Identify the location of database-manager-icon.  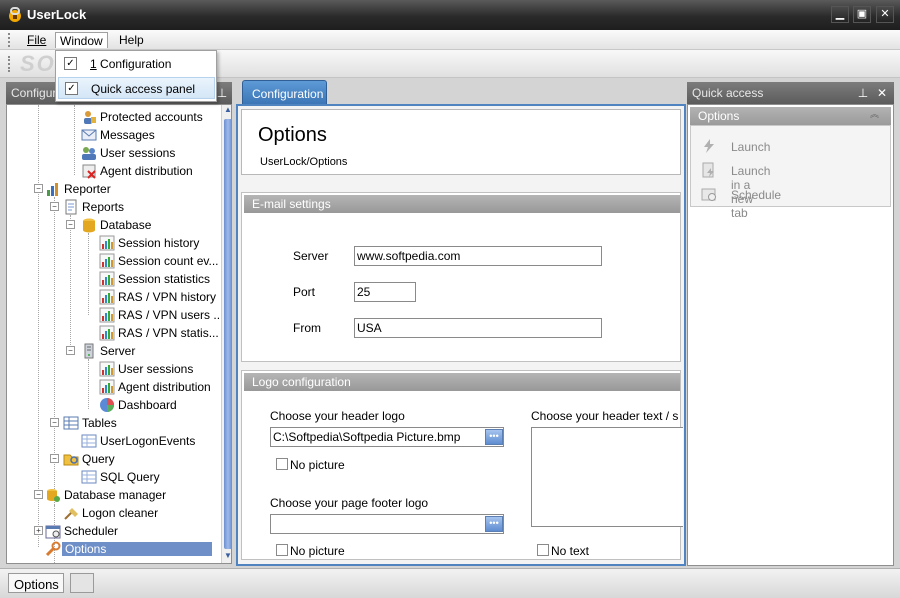
(53, 495).